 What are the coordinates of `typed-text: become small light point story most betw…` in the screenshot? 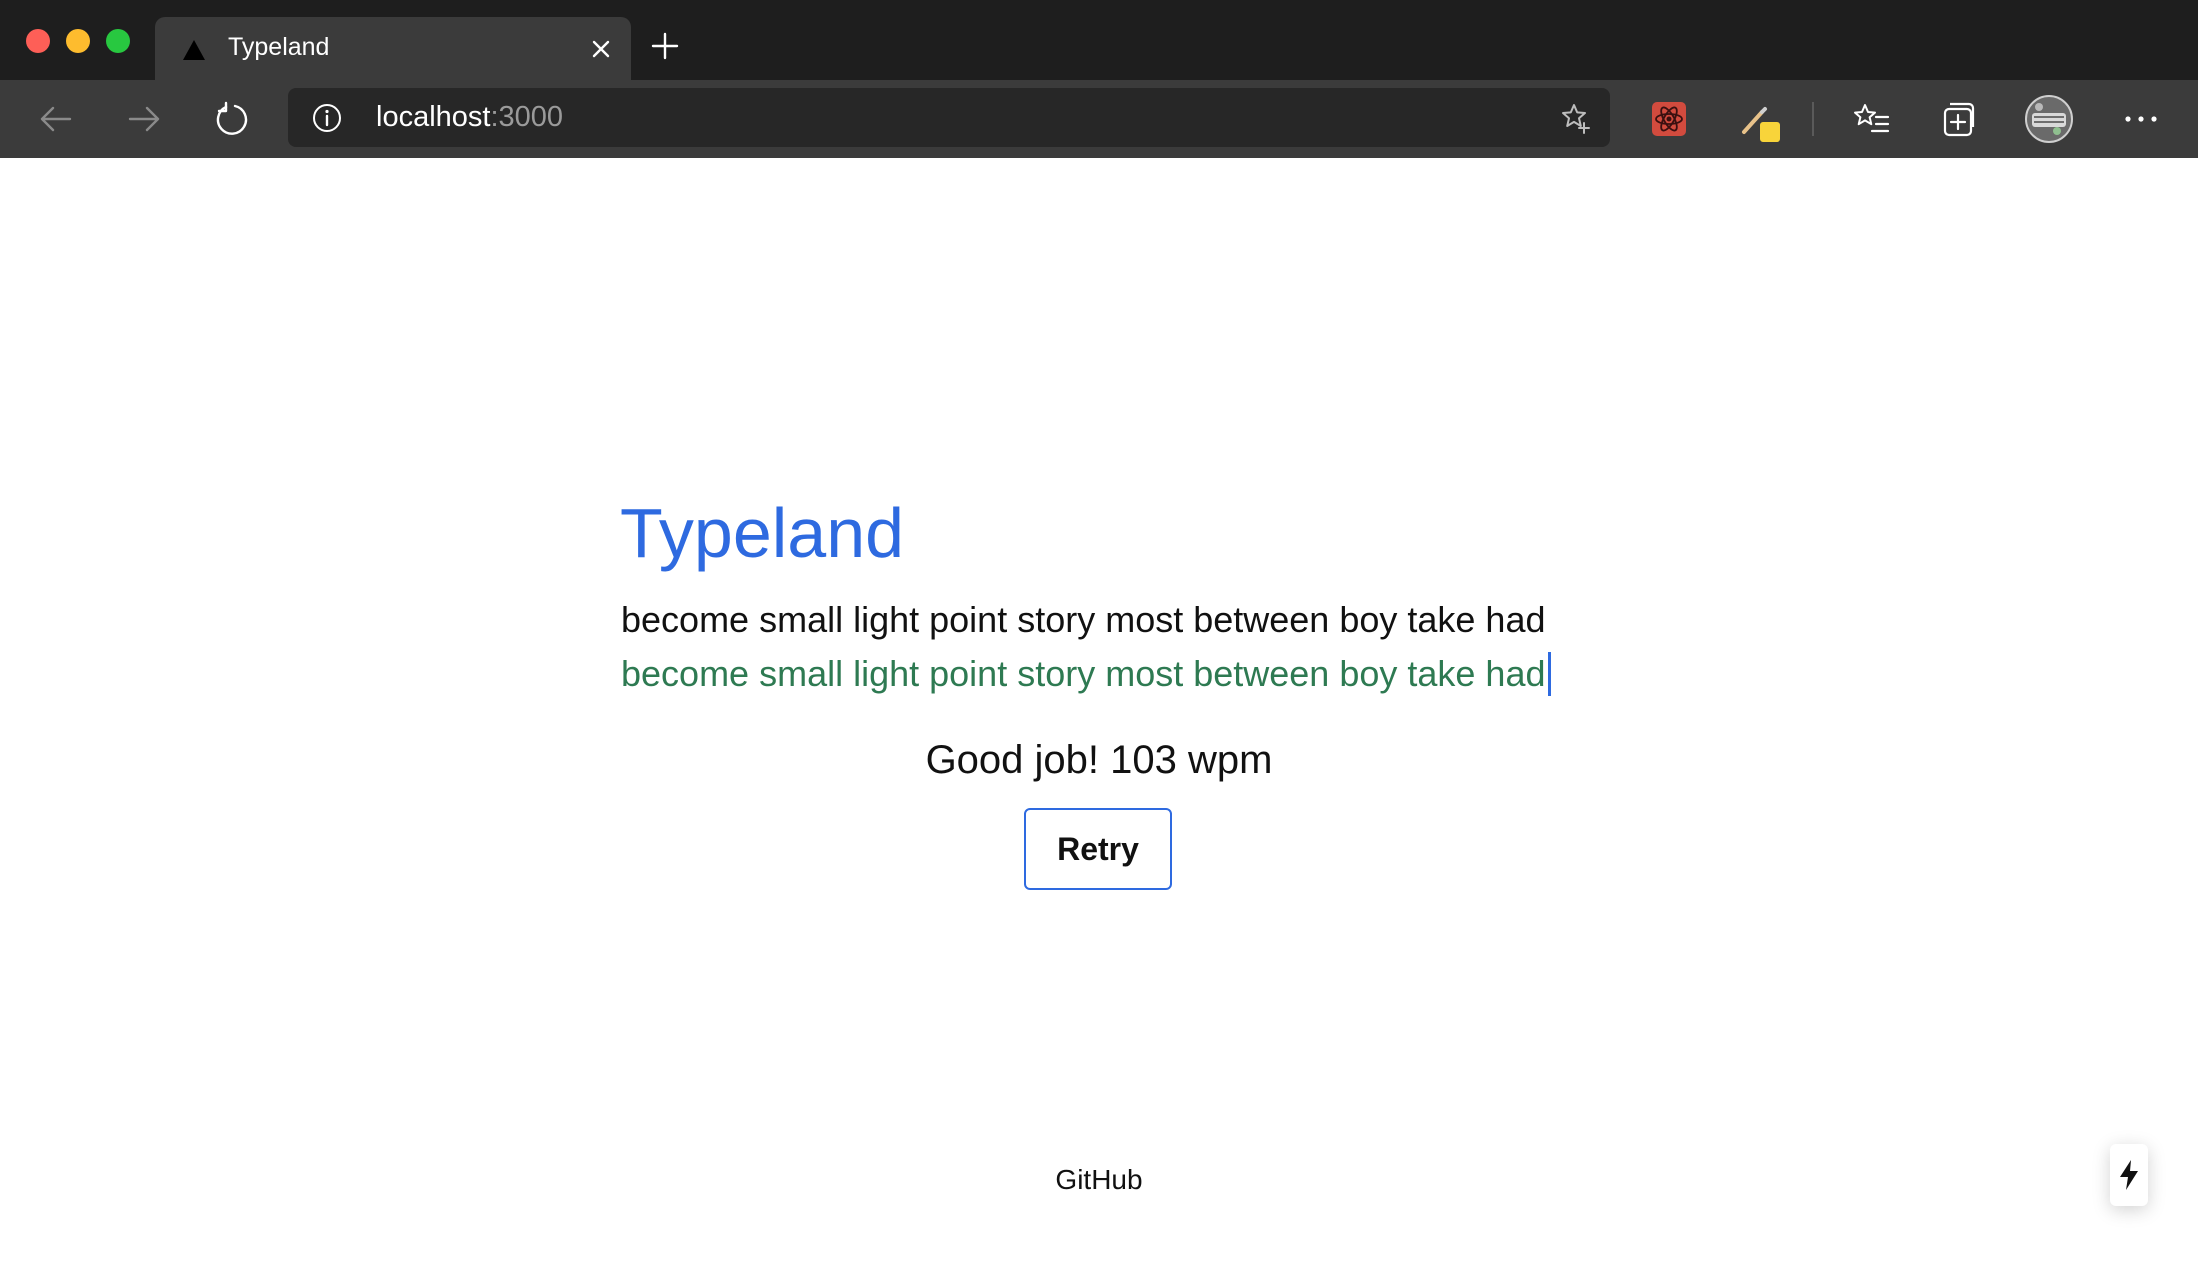 It's located at (1083, 673).